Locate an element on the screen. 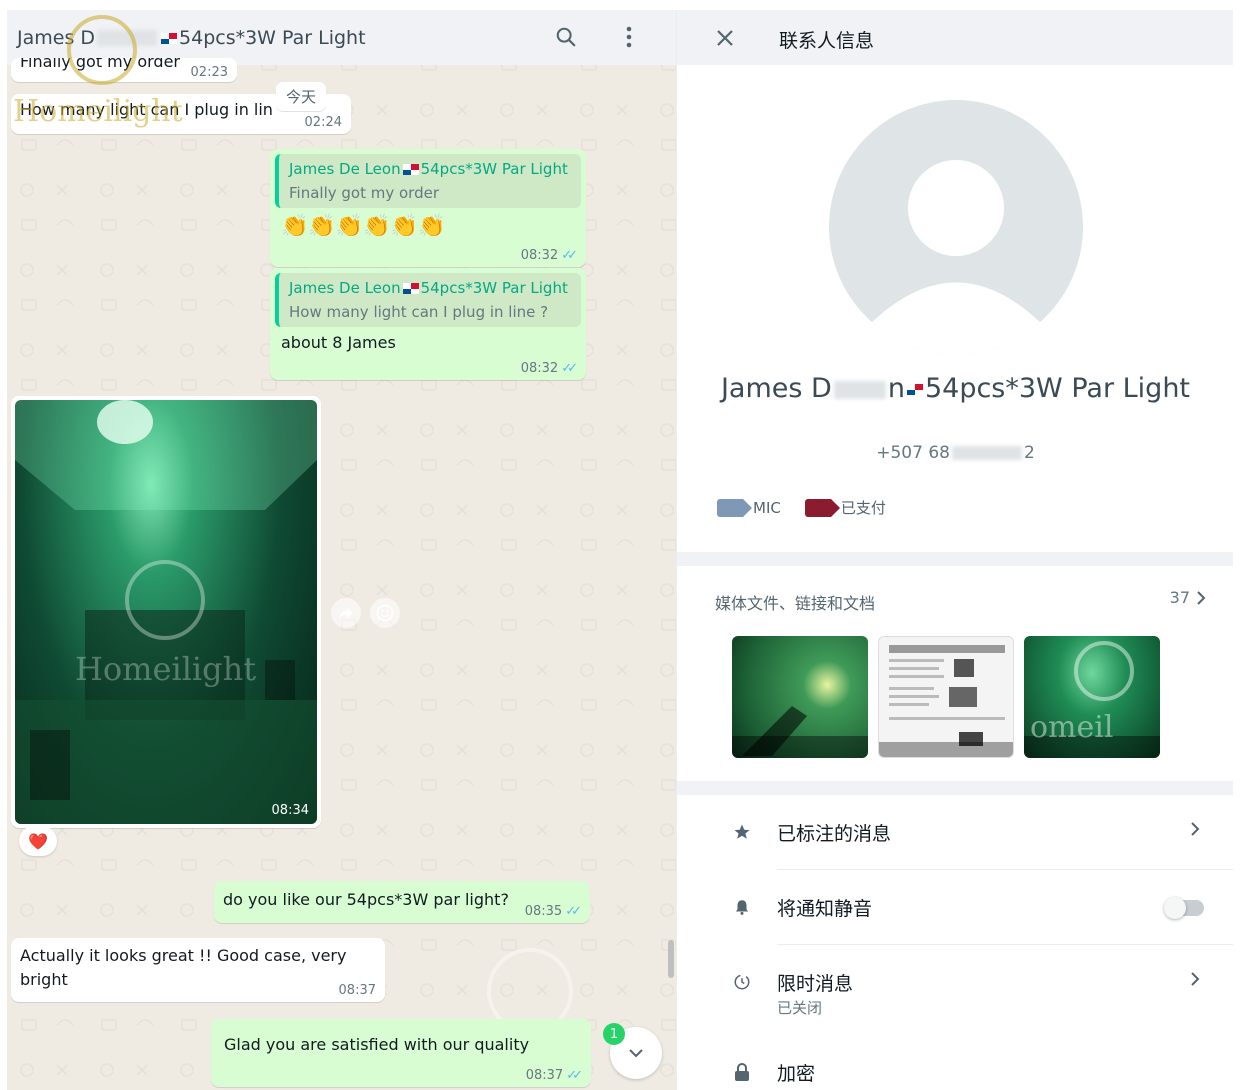  bell-icon is located at coordinates (742, 907).